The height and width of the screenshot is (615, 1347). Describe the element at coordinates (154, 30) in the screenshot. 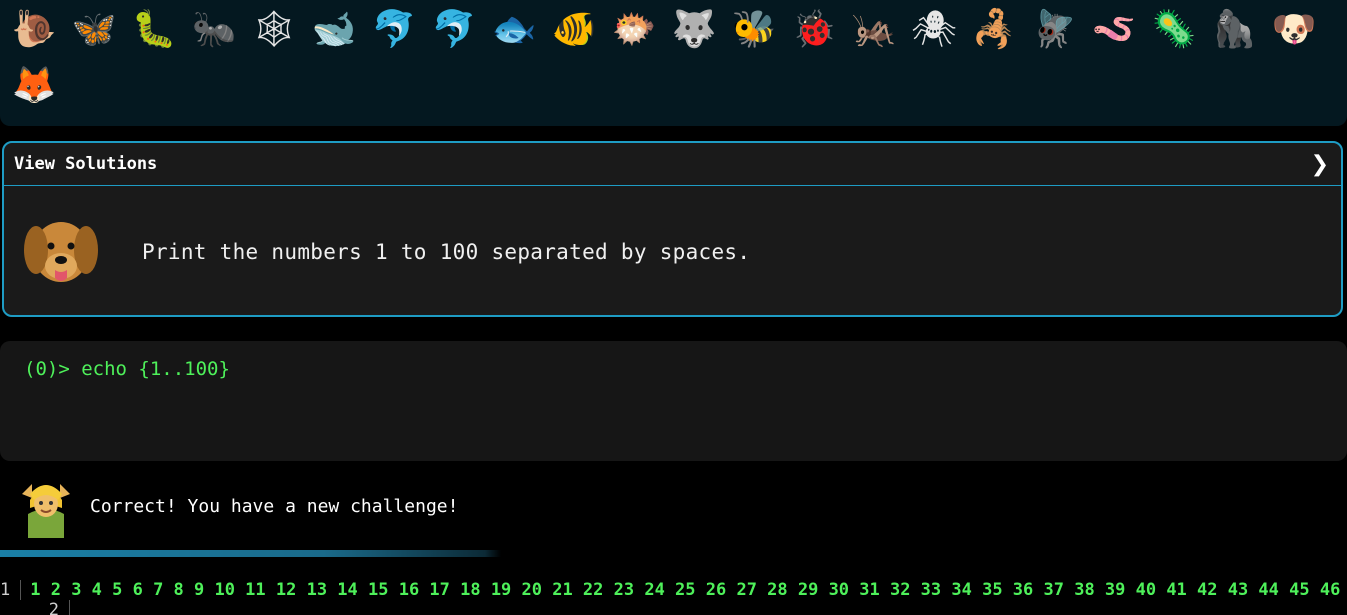

I see `caterpillar-icon: 🐛` at that location.